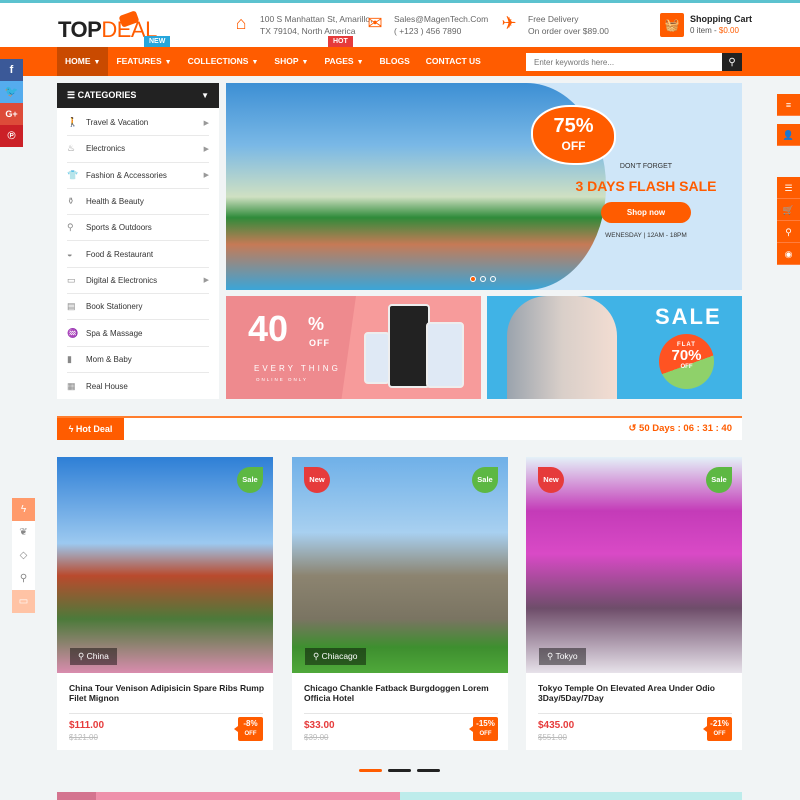  Describe the element at coordinates (93, 656) in the screenshot. I see `location-label: ⚲ China` at that location.